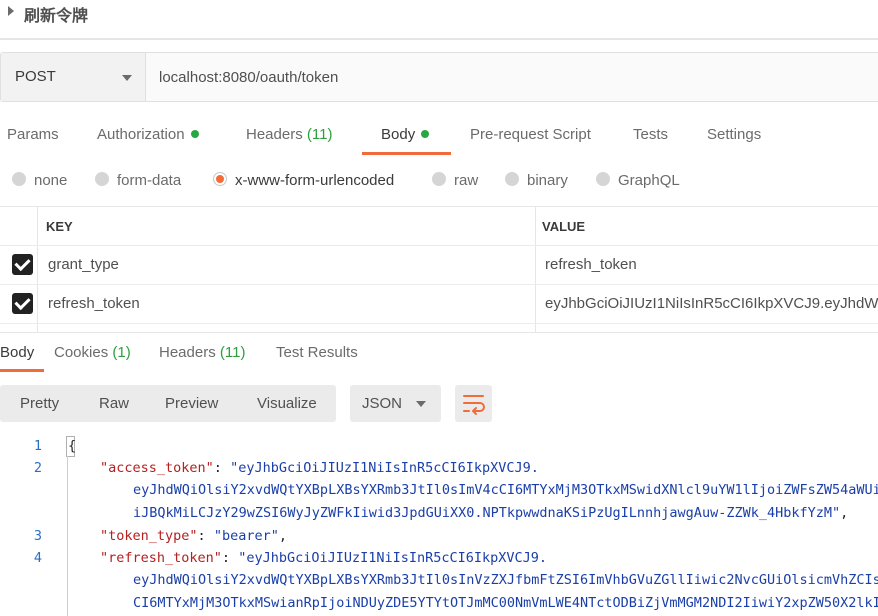  What do you see at coordinates (220, 179) in the screenshot?
I see `radio-selected-icon` at bounding box center [220, 179].